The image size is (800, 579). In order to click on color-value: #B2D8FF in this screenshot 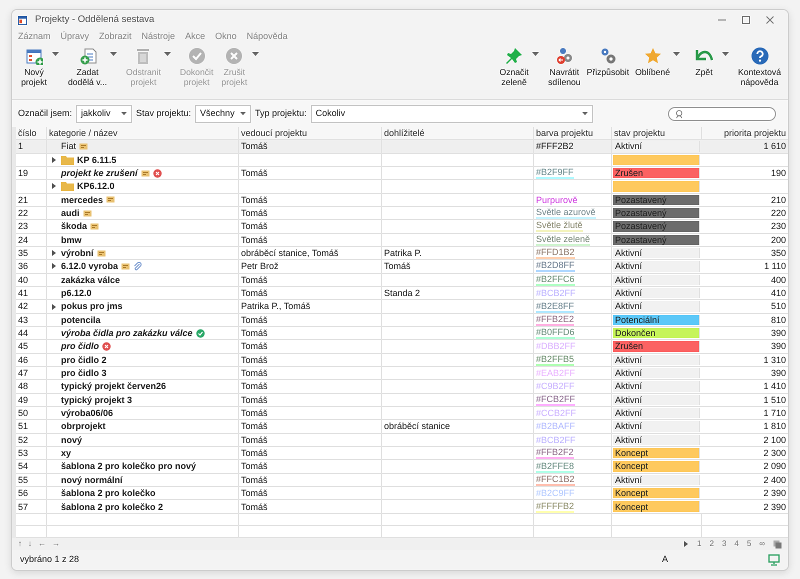, I will do `click(555, 266)`.